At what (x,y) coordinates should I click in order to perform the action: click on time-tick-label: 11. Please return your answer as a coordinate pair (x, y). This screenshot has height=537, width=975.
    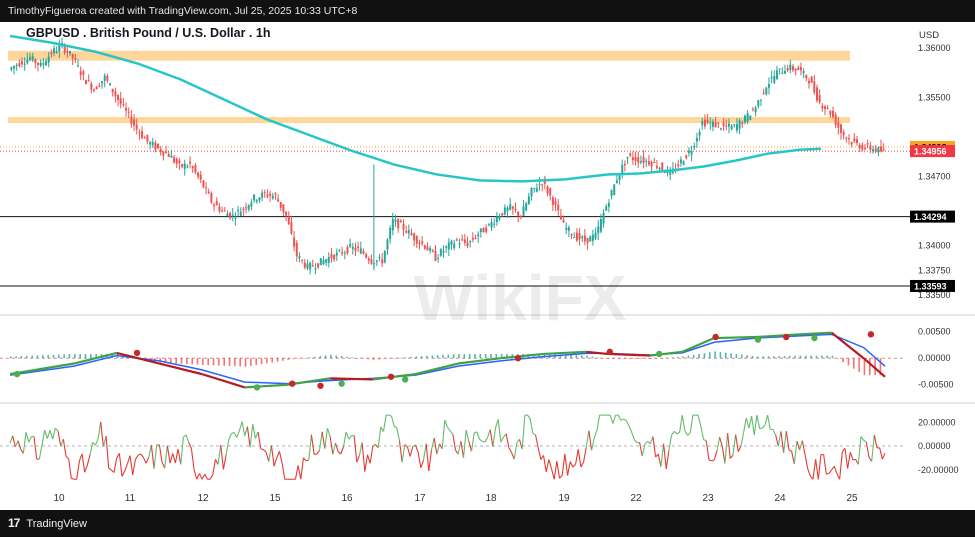
    Looking at the image, I should click on (130, 498).